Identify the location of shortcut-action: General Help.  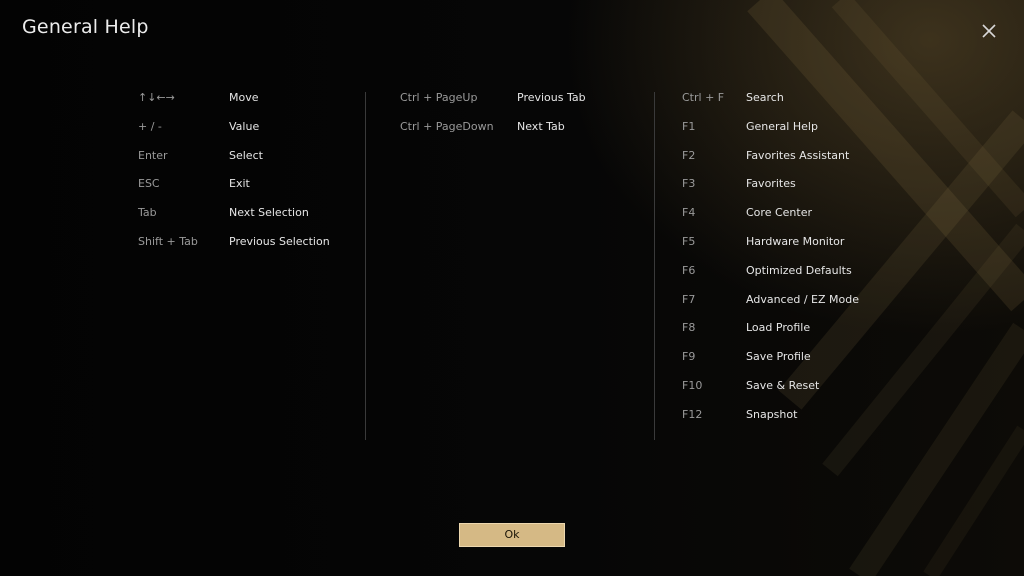
(782, 126).